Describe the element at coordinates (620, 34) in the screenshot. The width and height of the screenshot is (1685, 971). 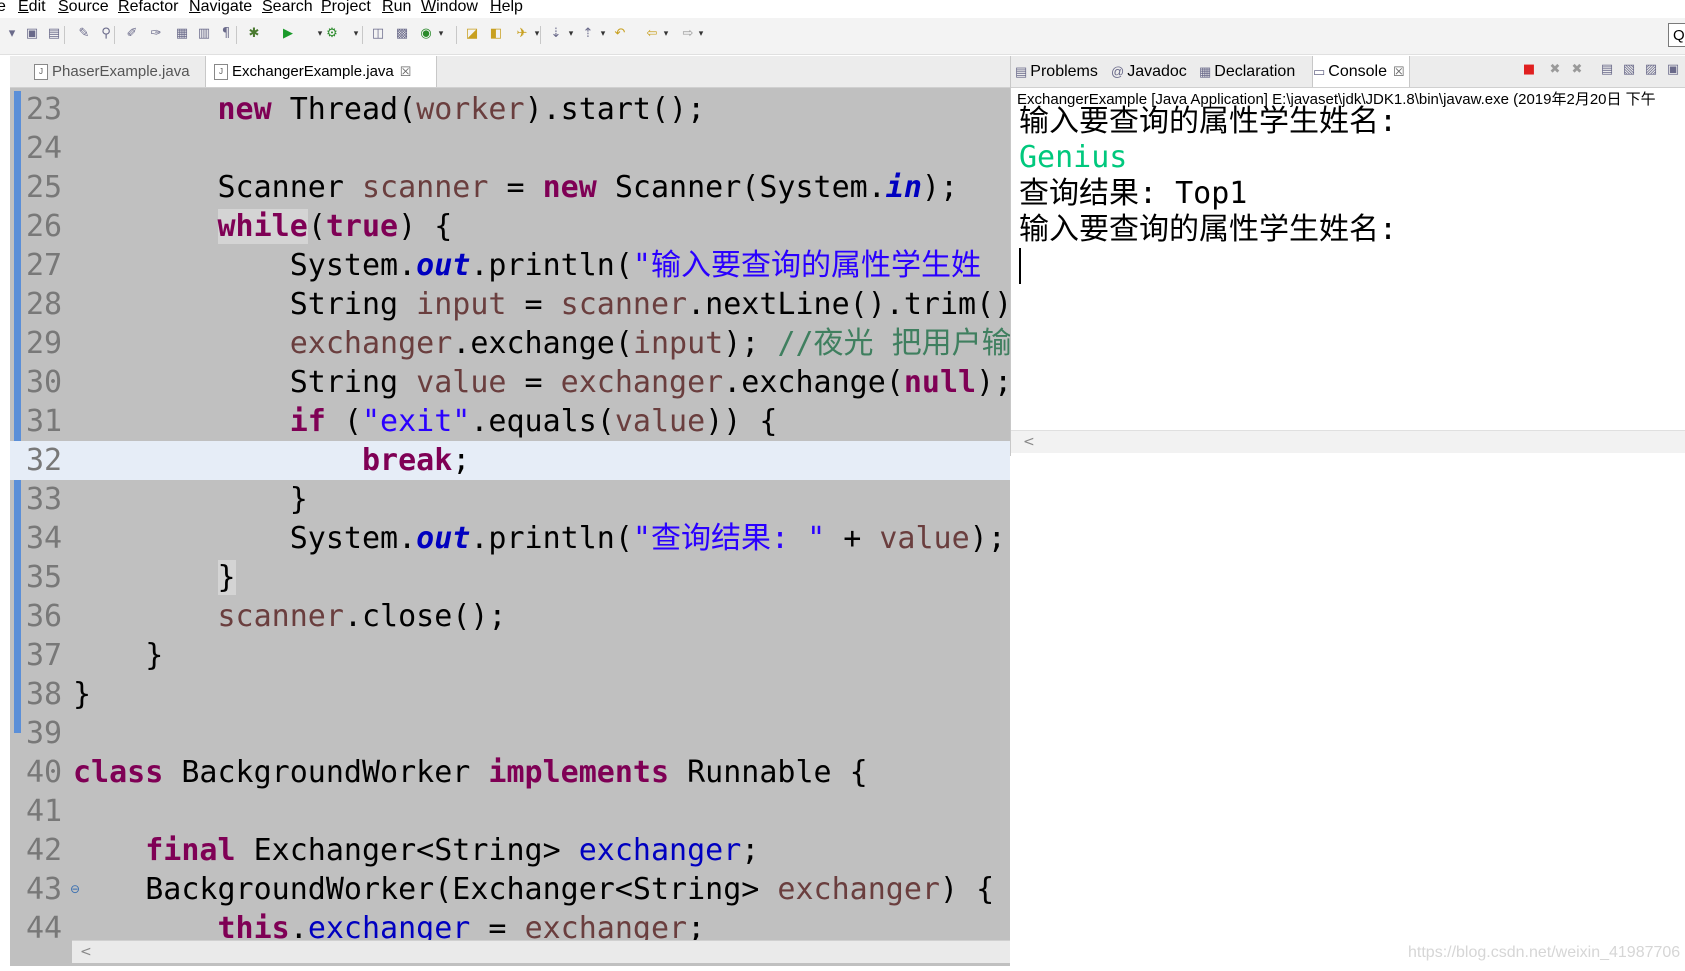
I see `last-edit-location-icon: ↶` at that location.